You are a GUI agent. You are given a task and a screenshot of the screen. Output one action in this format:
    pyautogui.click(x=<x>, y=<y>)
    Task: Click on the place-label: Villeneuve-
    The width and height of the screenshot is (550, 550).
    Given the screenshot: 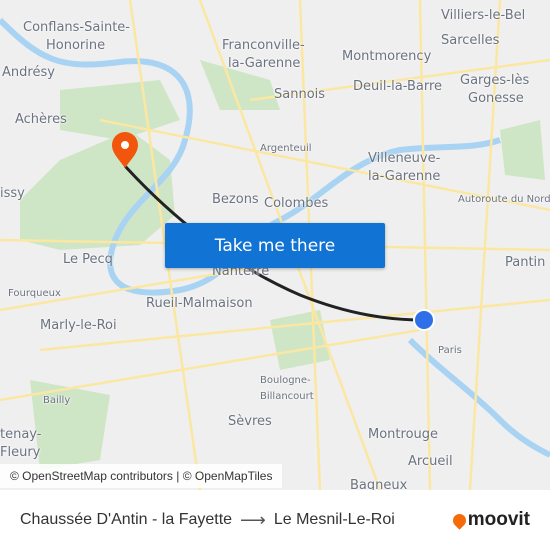 What is the action you would take?
    pyautogui.click(x=404, y=158)
    